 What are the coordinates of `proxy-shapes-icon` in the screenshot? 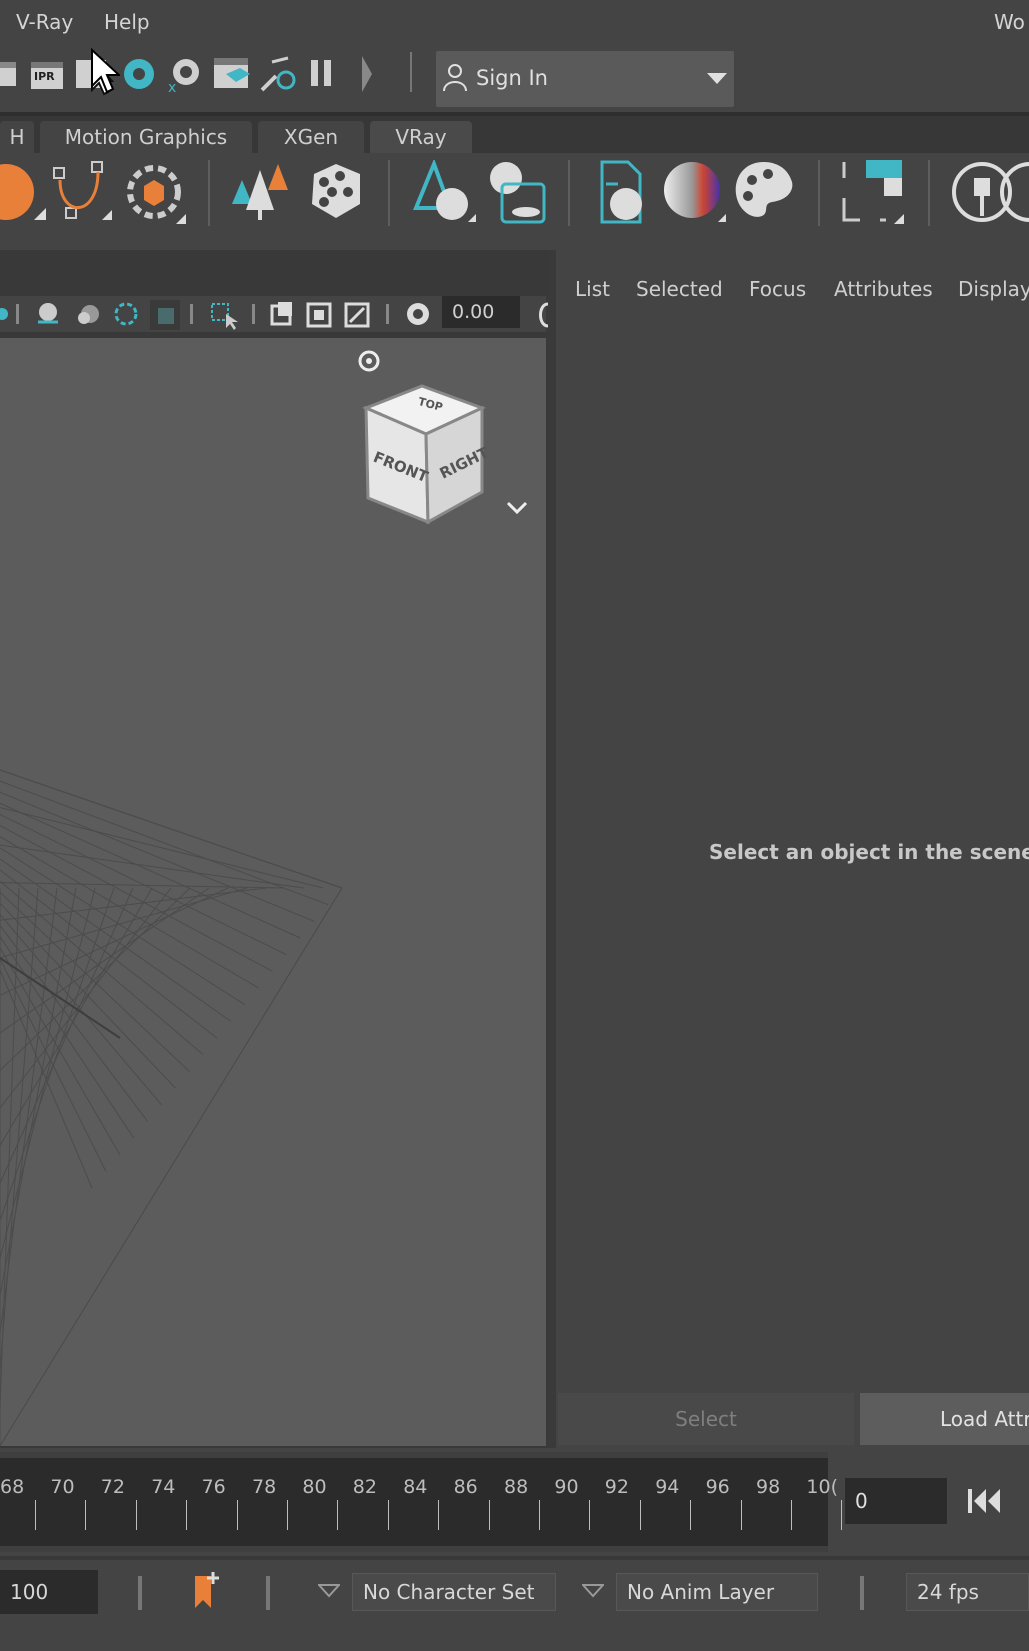 It's located at (445, 193).